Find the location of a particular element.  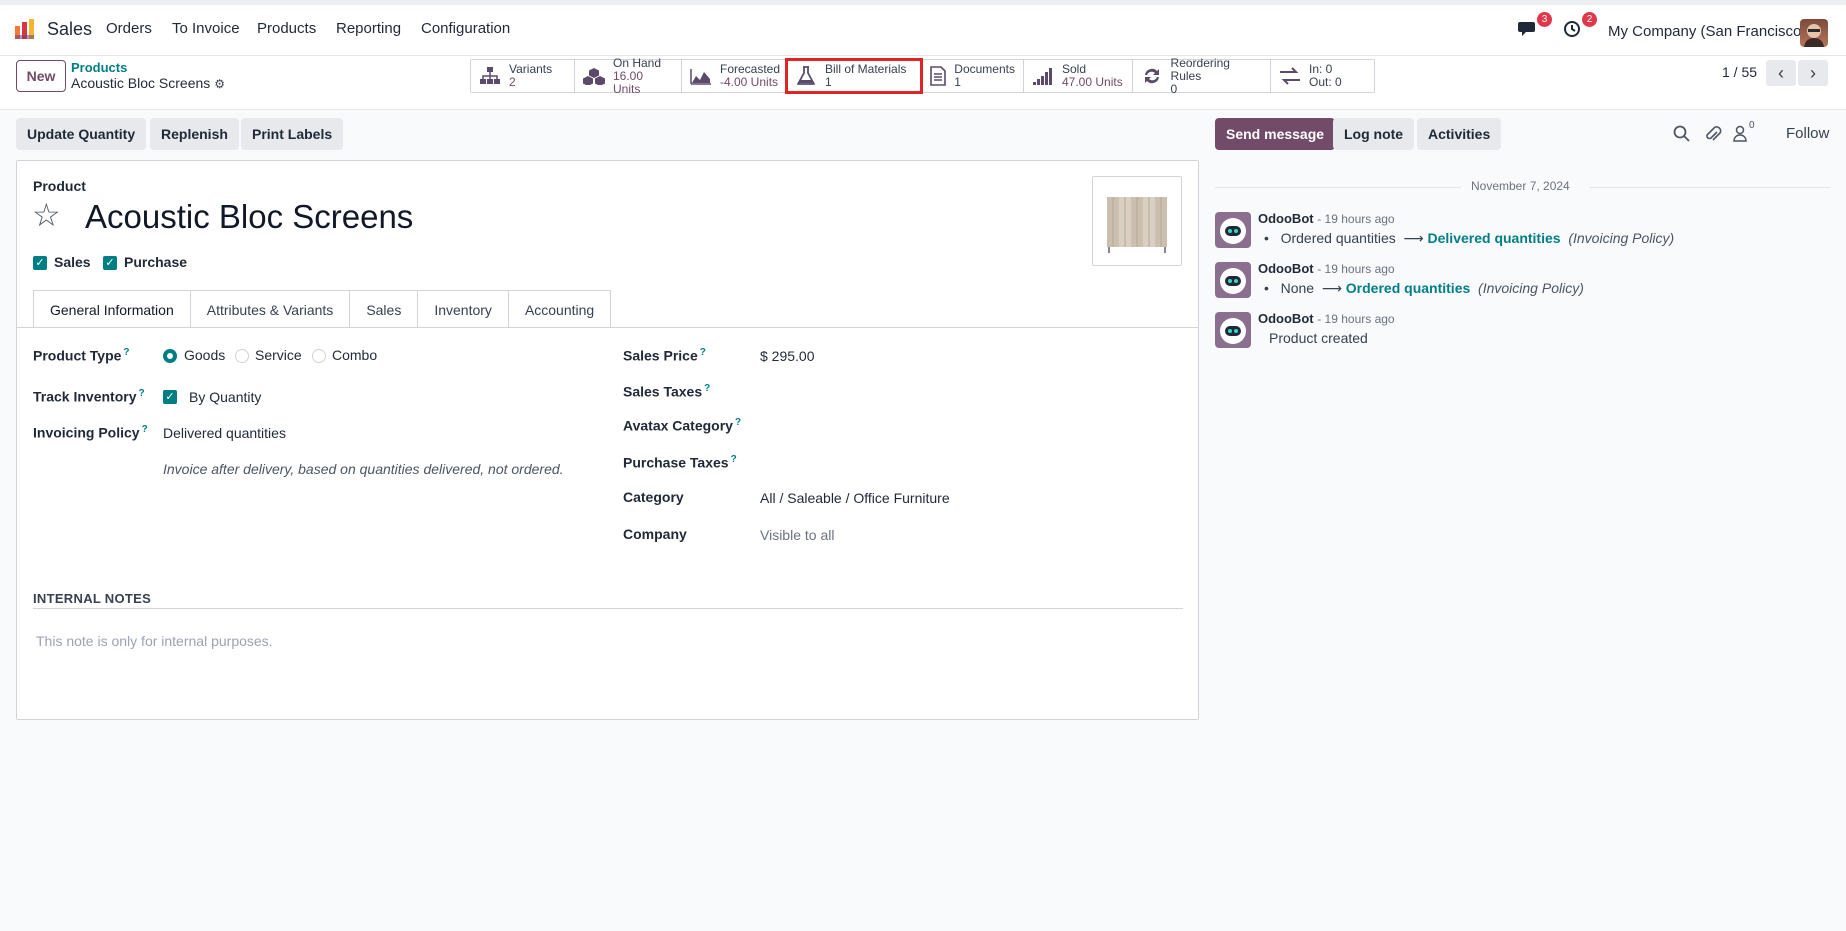

sales-app-icon is located at coordinates (25, 29).